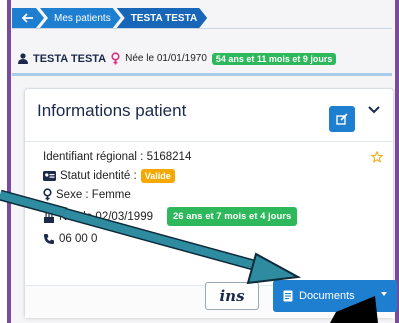 The image size is (399, 323). Describe the element at coordinates (98, 176) in the screenshot. I see `identity-status-label: Statut identité :` at that location.